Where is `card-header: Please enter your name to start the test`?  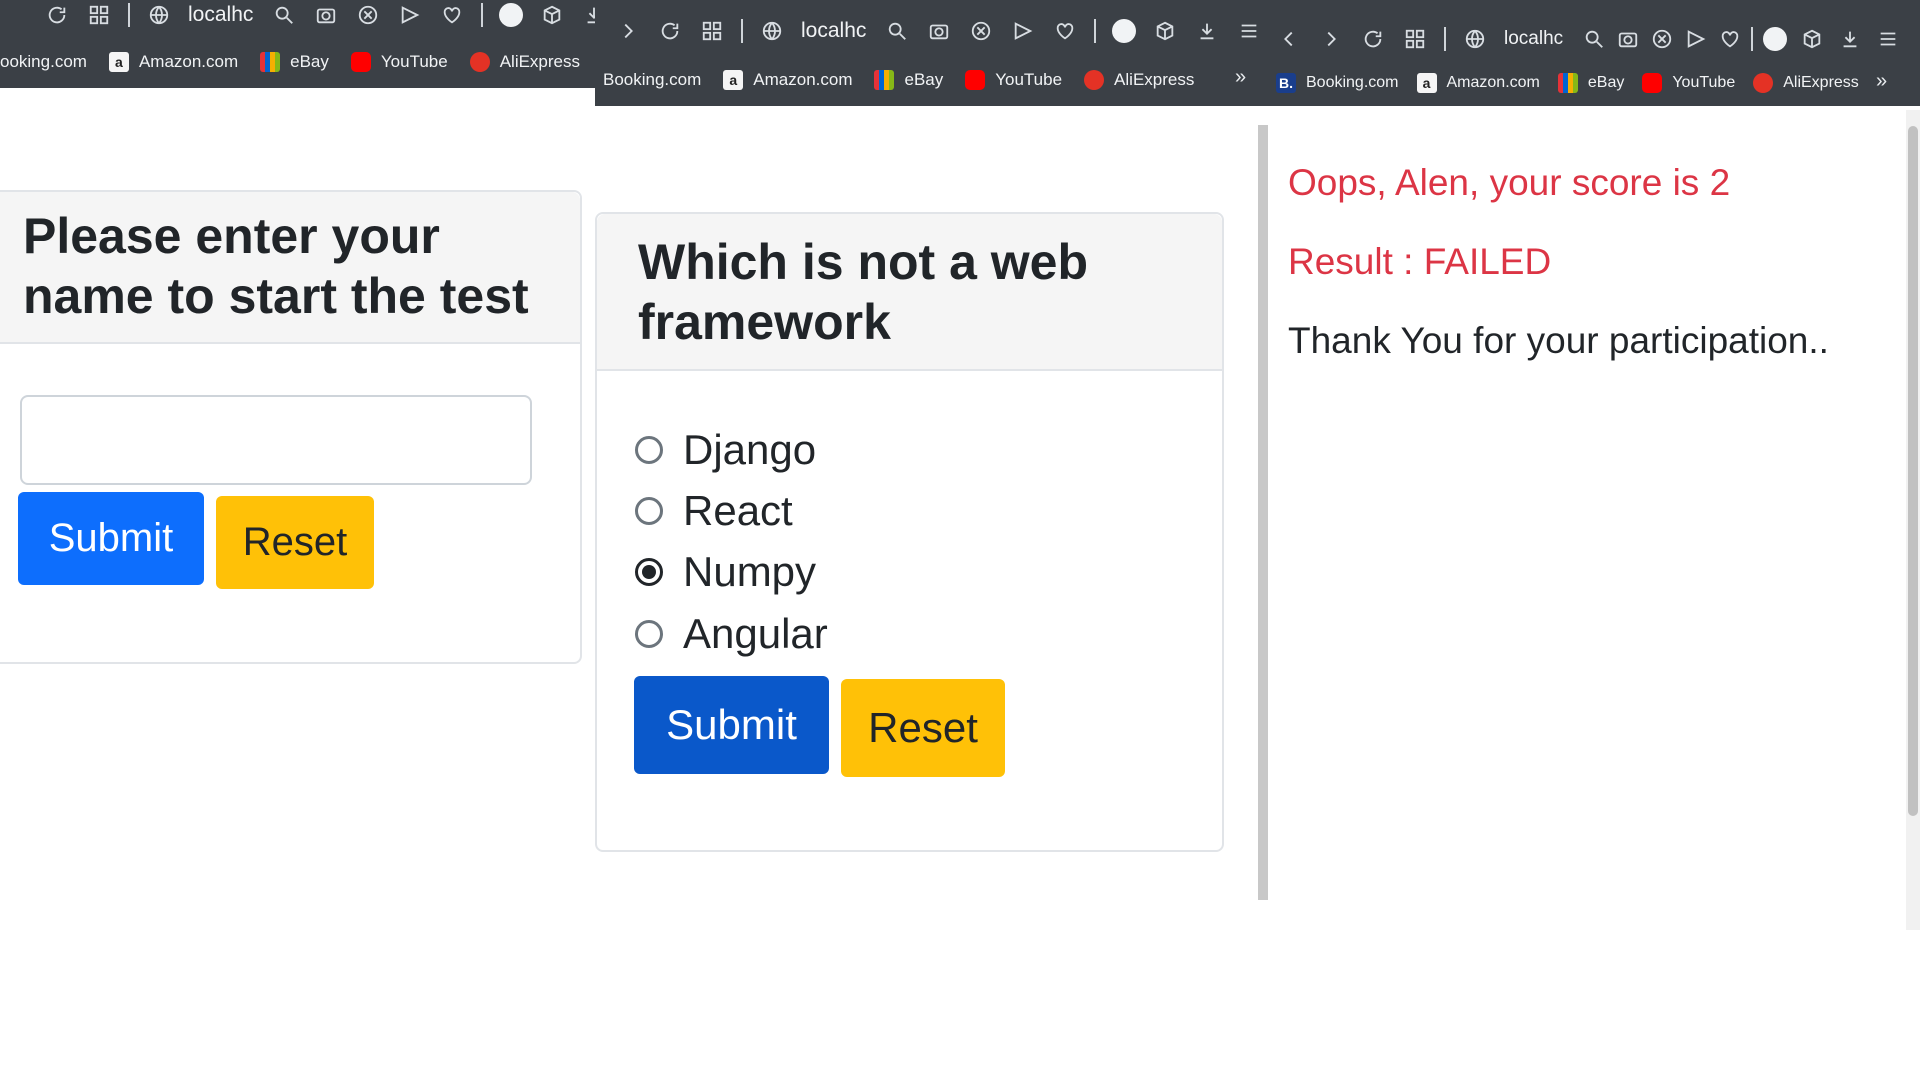 card-header: Please enter your name to start the test is located at coordinates (290, 268).